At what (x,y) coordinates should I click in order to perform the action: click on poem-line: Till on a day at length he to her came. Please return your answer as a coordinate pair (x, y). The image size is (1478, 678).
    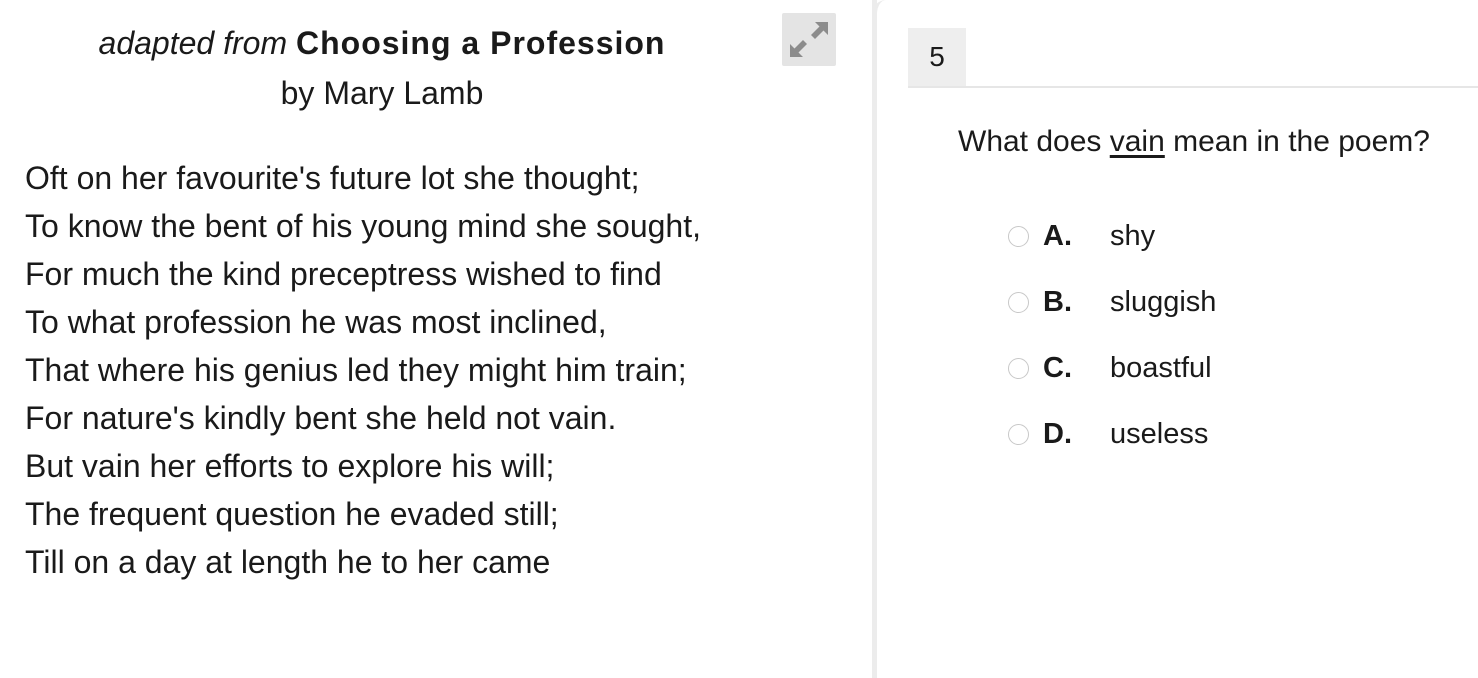
    Looking at the image, I should click on (288, 562).